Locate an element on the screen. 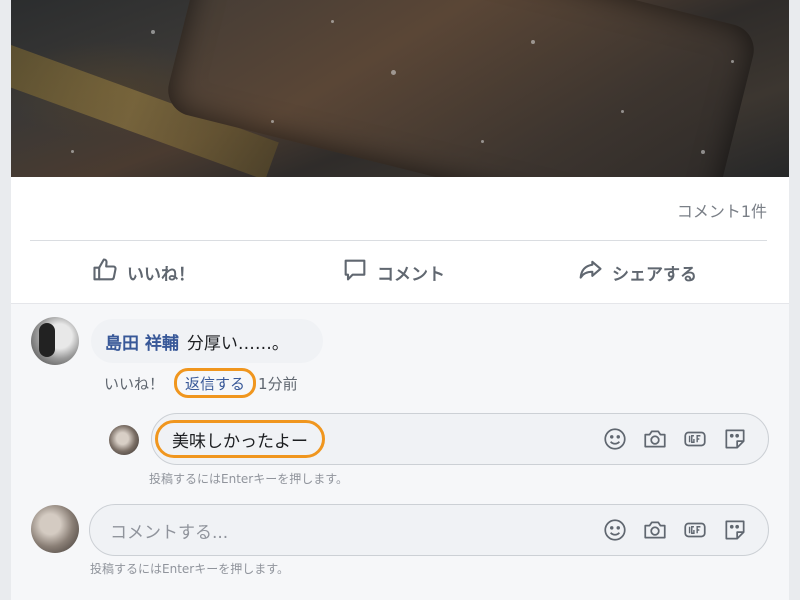 The height and width of the screenshot is (600, 800). divider is located at coordinates (398, 240).